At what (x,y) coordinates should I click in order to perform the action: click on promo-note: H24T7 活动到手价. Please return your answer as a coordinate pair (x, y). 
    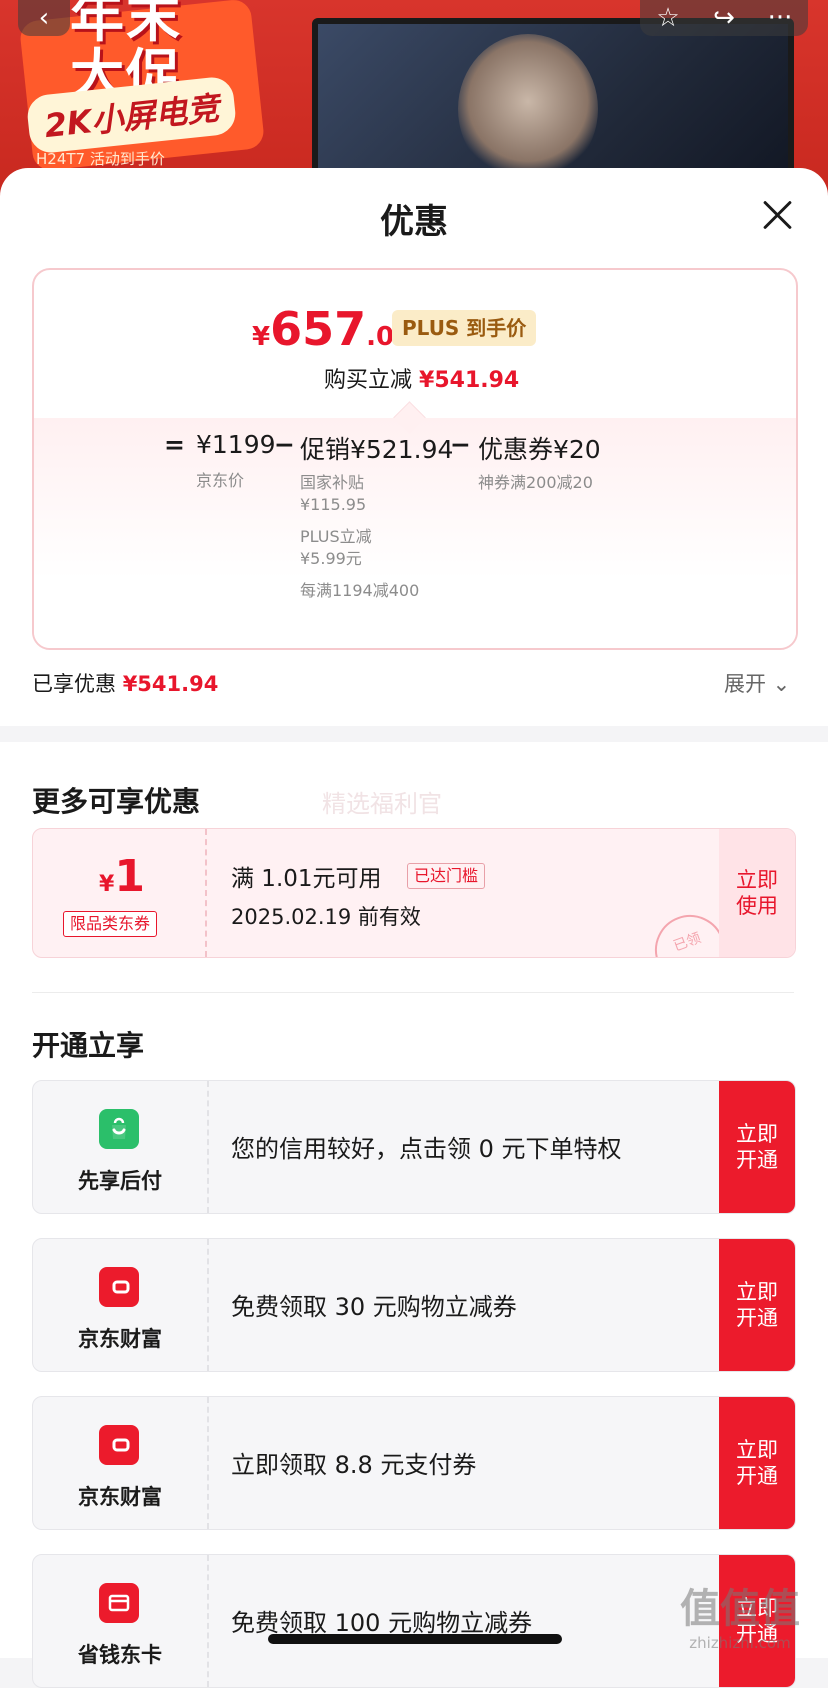
    Looking at the image, I should click on (100, 159).